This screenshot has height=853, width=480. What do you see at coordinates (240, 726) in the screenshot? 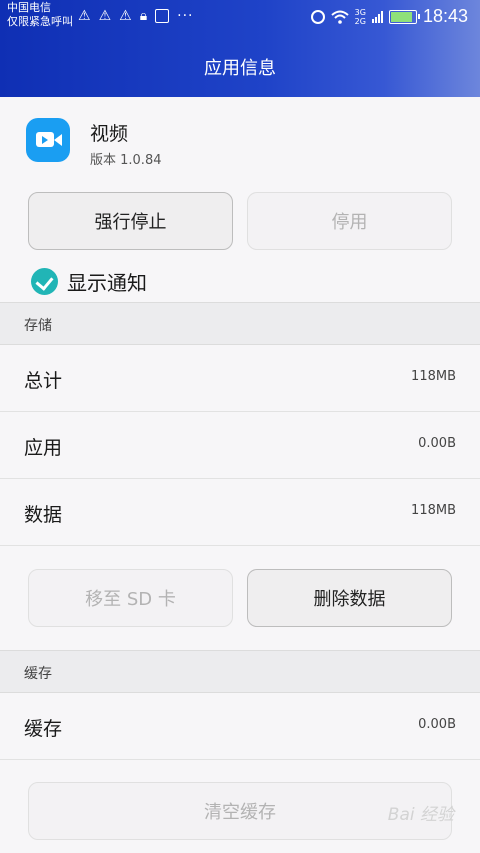
I see `cache-row: 缓存 0.00B` at bounding box center [240, 726].